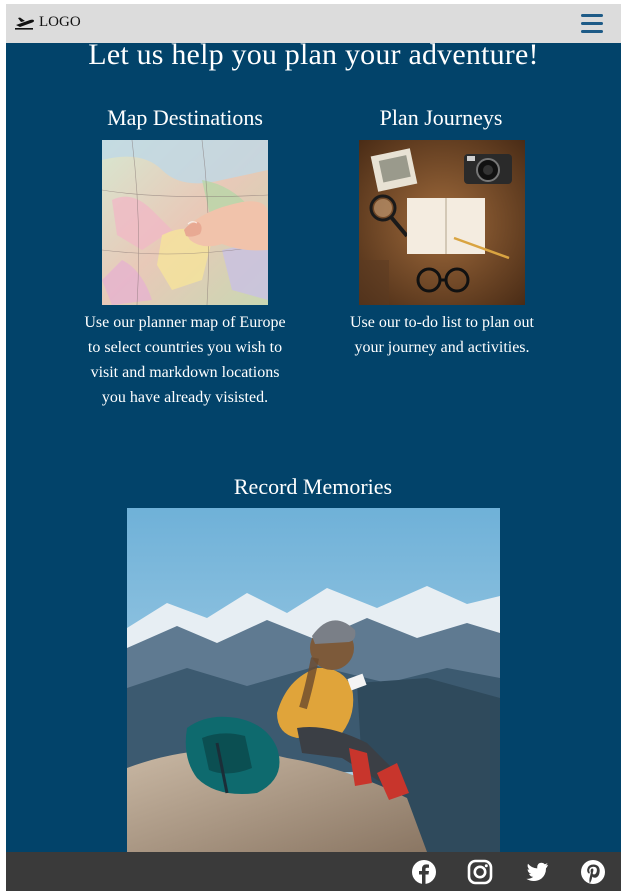 This screenshot has height=895, width=627. What do you see at coordinates (424, 872) in the screenshot?
I see `facebook-icon` at bounding box center [424, 872].